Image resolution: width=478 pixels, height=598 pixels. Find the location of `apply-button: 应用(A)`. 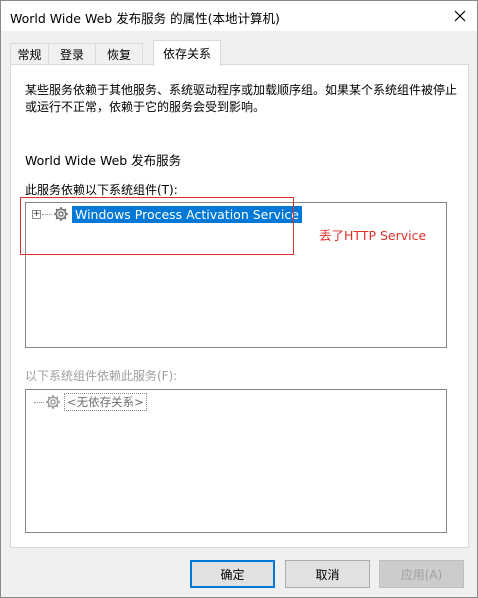

apply-button: 应用(A) is located at coordinates (421, 574).